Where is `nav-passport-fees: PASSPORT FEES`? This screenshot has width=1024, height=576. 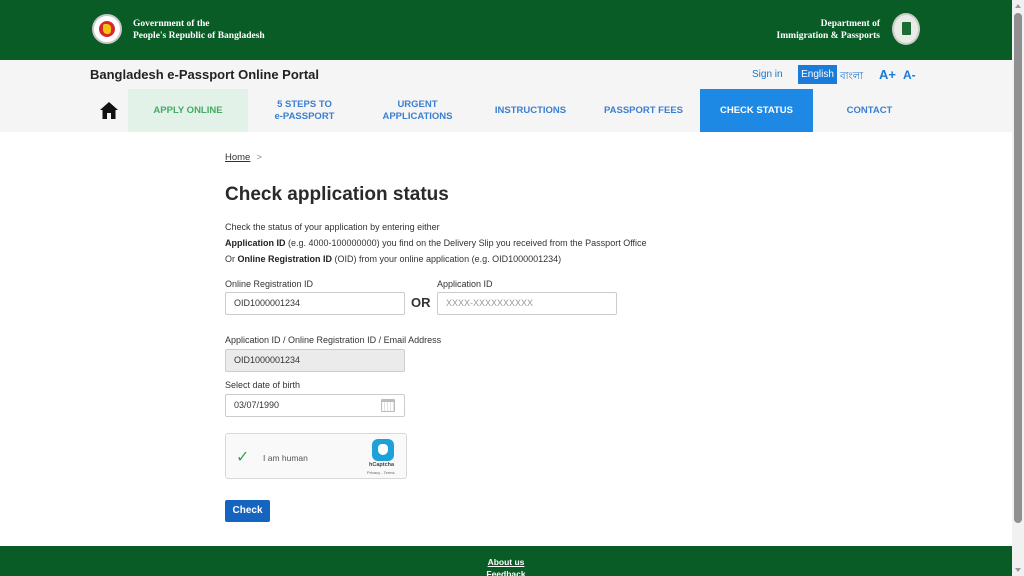
nav-passport-fees: PASSPORT FEES is located at coordinates (643, 110).